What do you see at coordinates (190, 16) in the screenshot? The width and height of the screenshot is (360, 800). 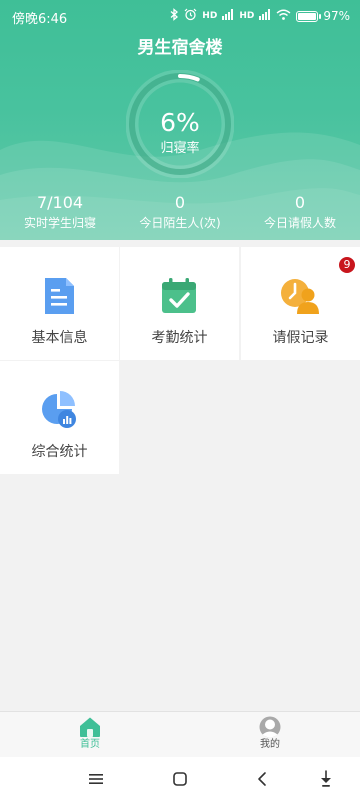 I see `alarm-icon` at bounding box center [190, 16].